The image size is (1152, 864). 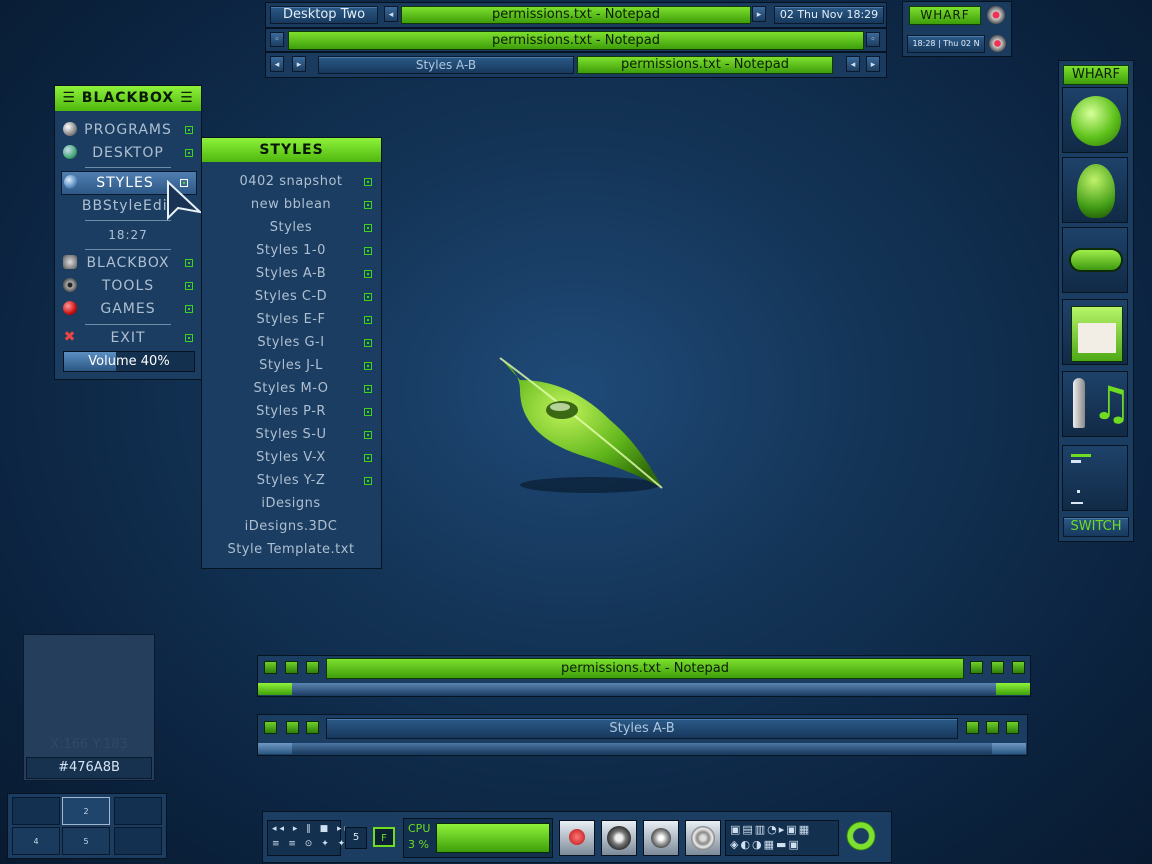 I want to click on dock-mascot, so click(x=1095, y=190).